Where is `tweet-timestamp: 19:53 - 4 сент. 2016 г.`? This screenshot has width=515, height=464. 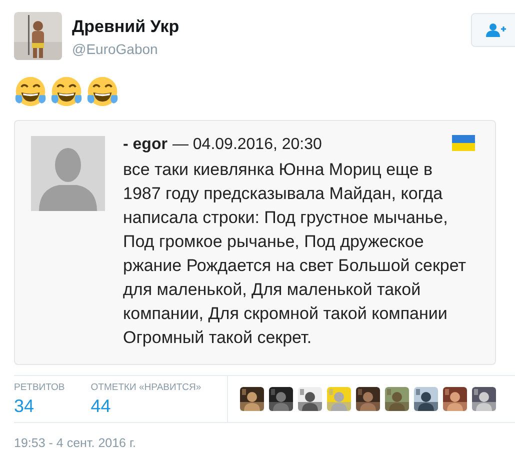 tweet-timestamp: 19:53 - 4 сент. 2016 г. is located at coordinates (75, 443).